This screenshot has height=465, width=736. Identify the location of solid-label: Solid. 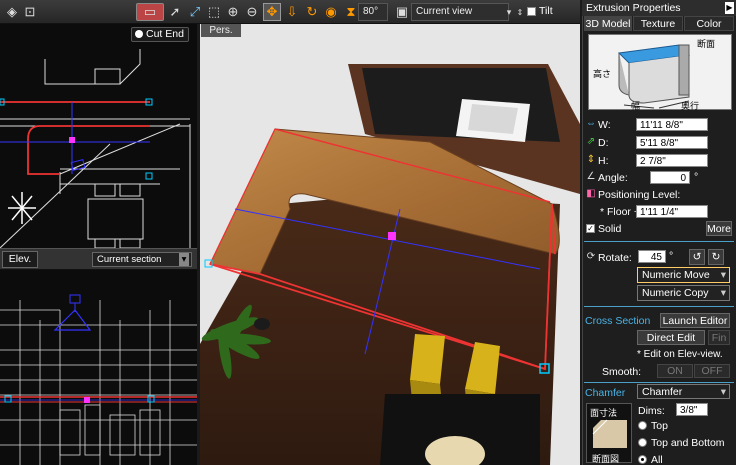
(610, 229).